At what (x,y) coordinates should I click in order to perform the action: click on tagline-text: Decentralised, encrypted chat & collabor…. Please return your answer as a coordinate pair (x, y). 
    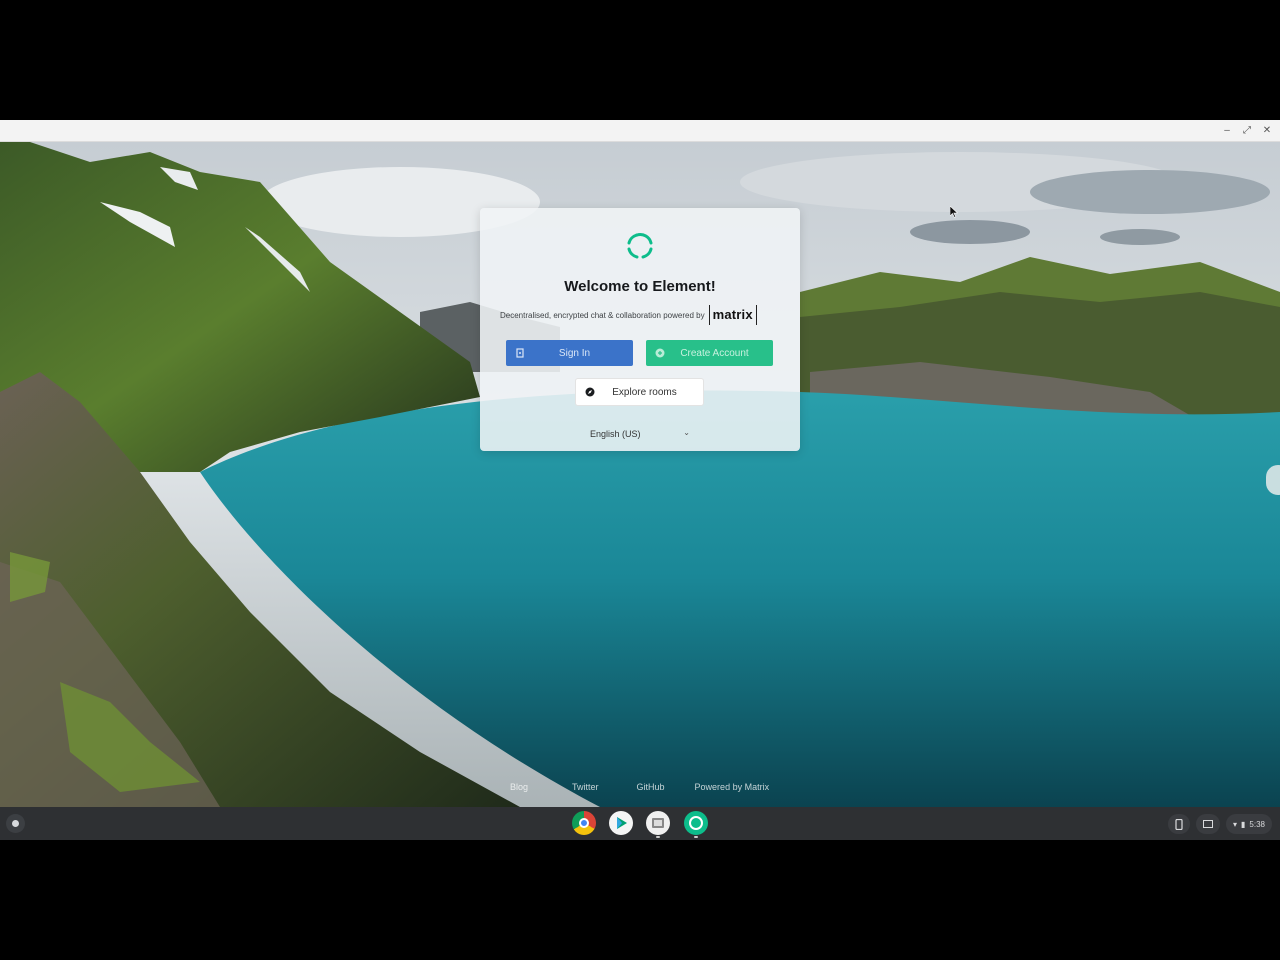
    Looking at the image, I should click on (602, 315).